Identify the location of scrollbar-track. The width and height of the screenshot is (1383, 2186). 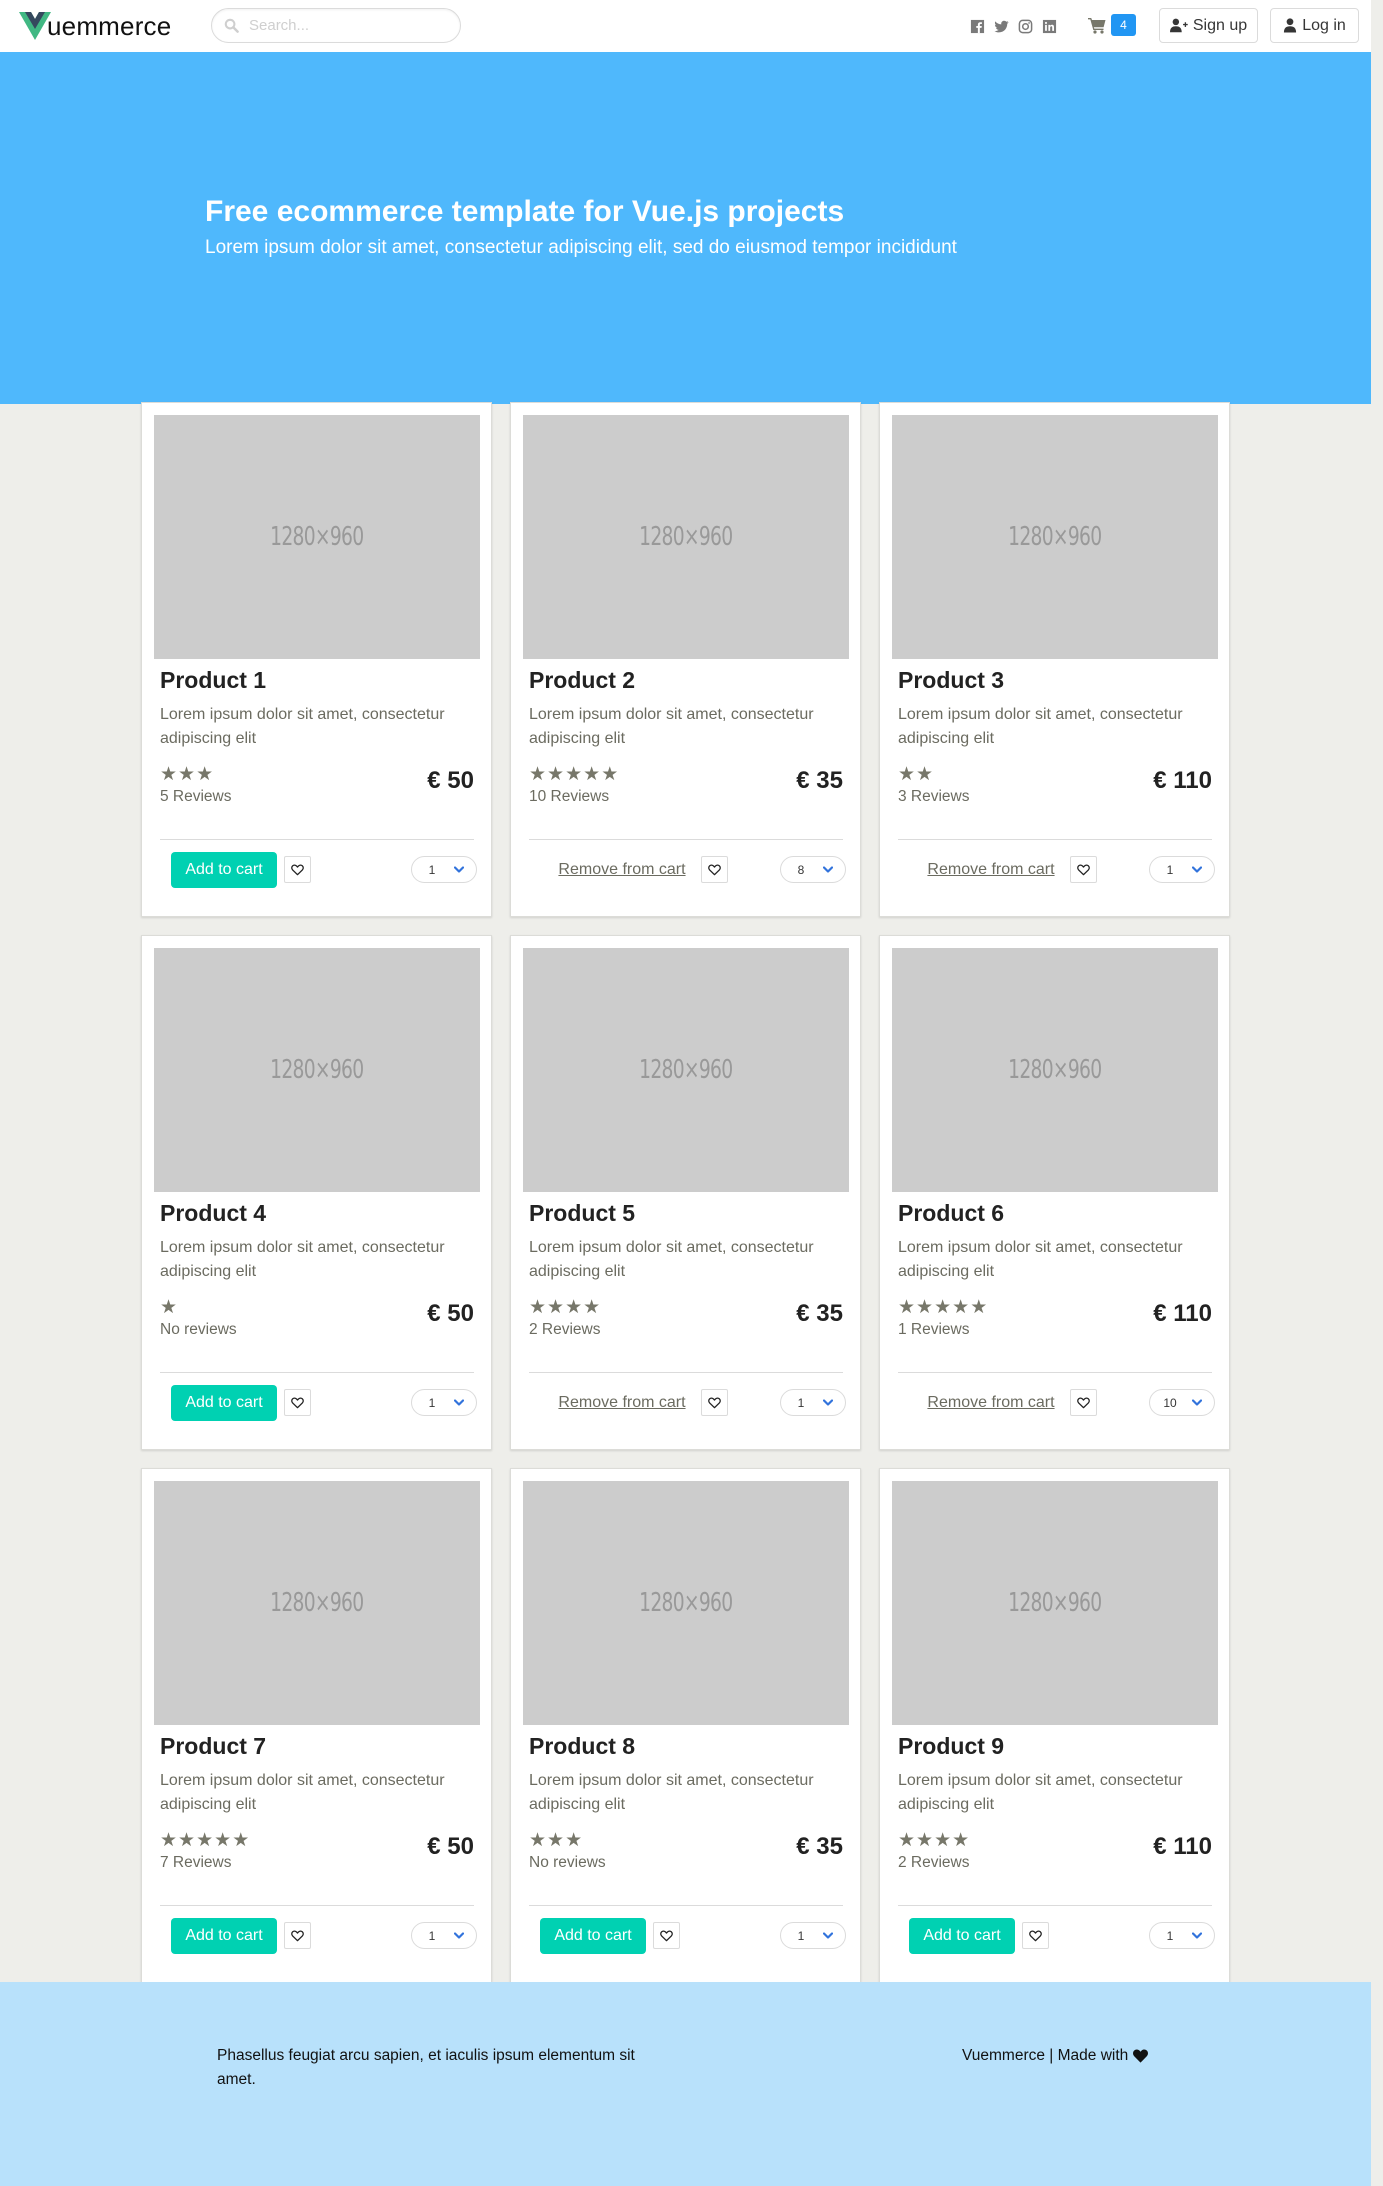
(1377, 1093).